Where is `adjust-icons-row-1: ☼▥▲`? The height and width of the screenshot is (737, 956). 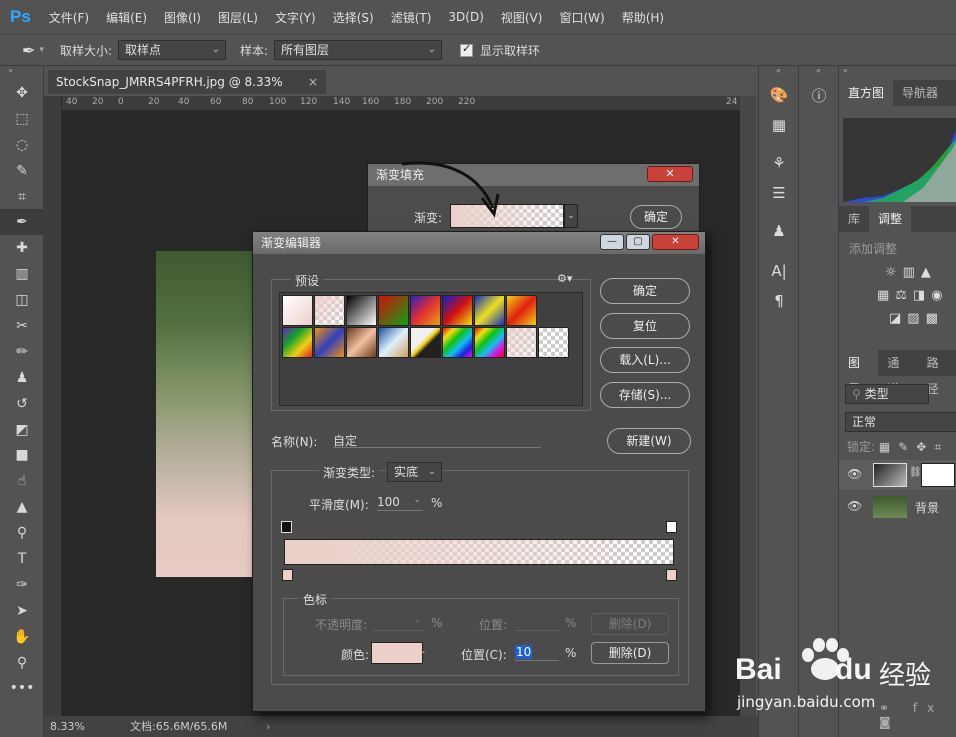 adjust-icons-row-1: ☼▥▲ is located at coordinates (897, 272).